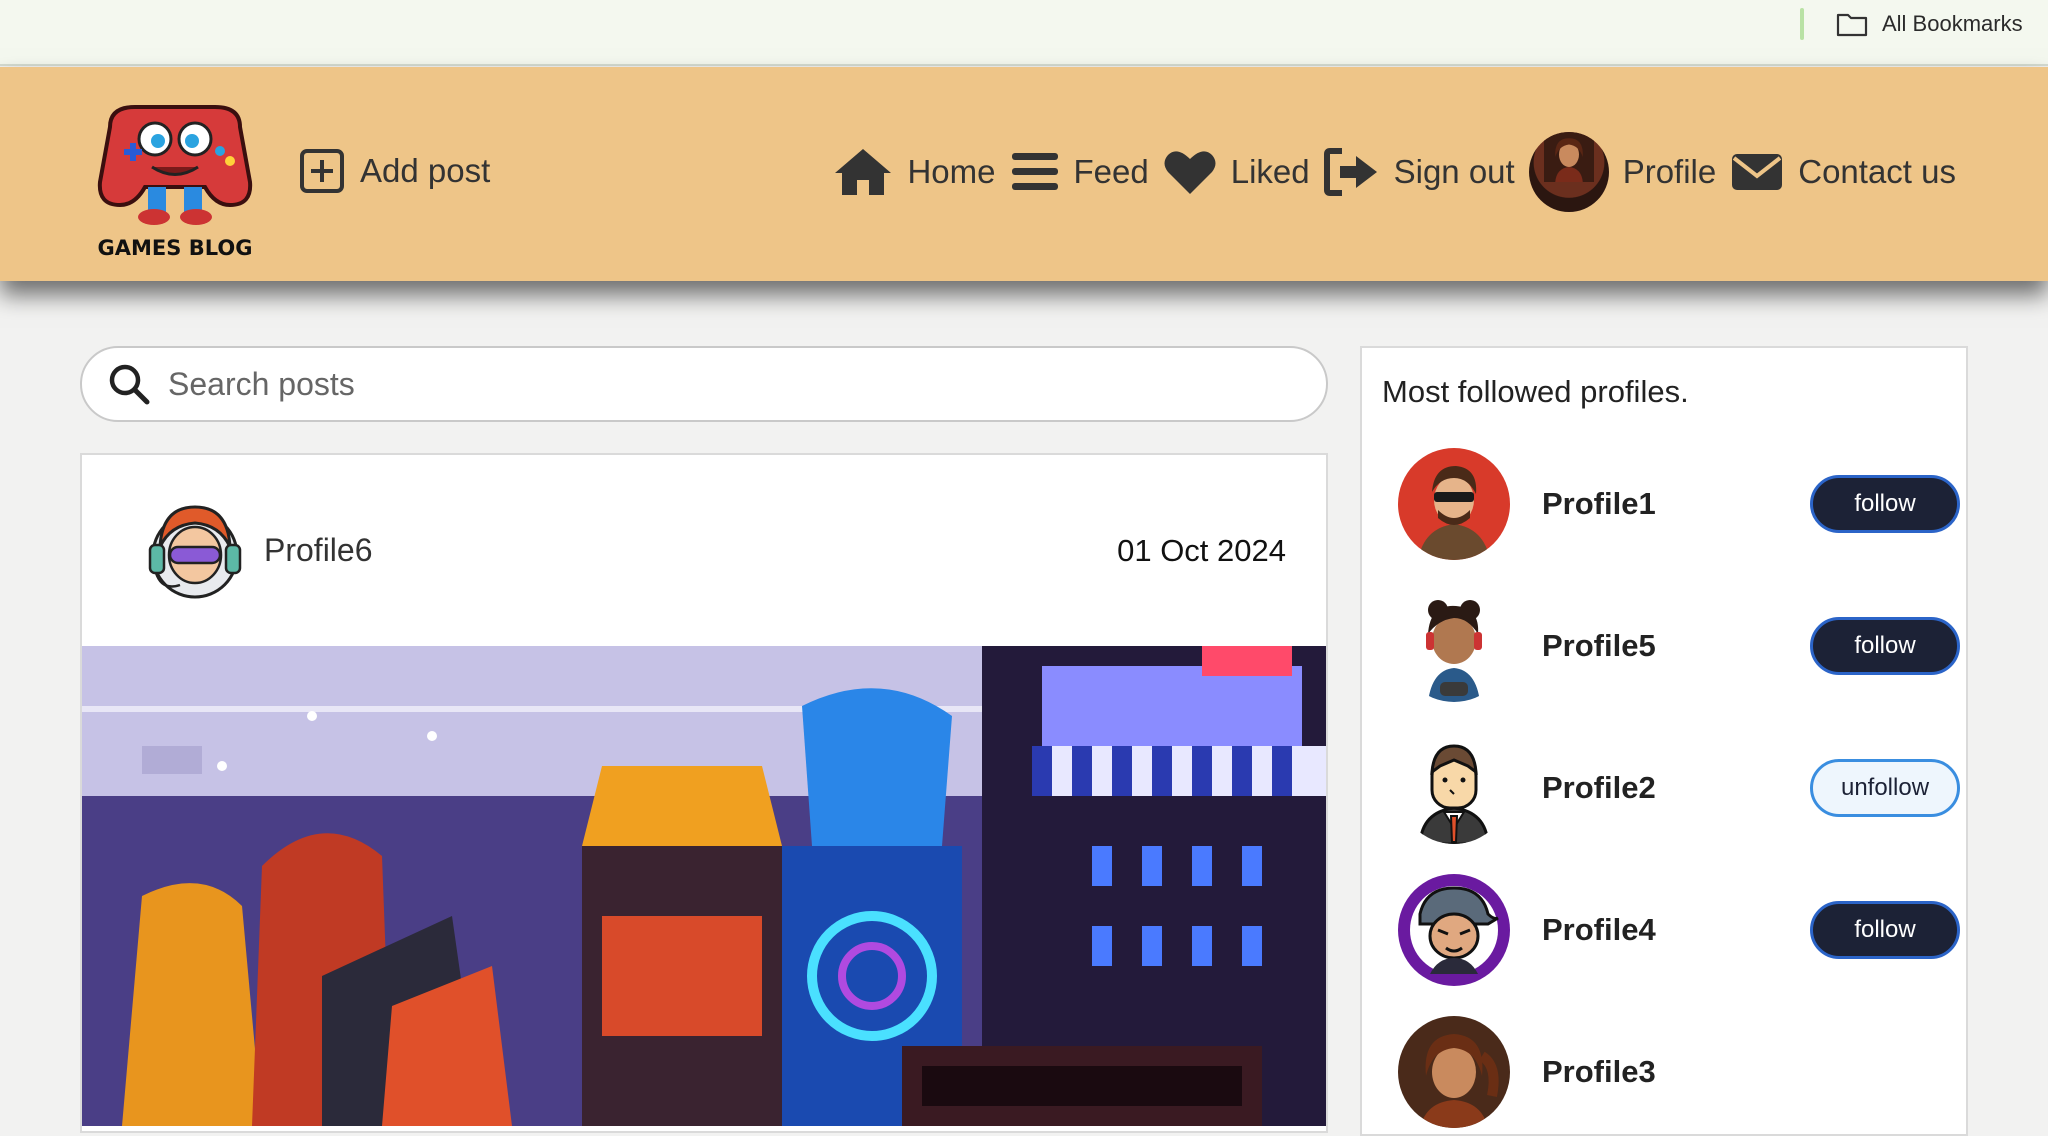 This screenshot has width=2048, height=1136. What do you see at coordinates (1668, 1072) in the screenshot?
I see `profile-item: Profile3` at bounding box center [1668, 1072].